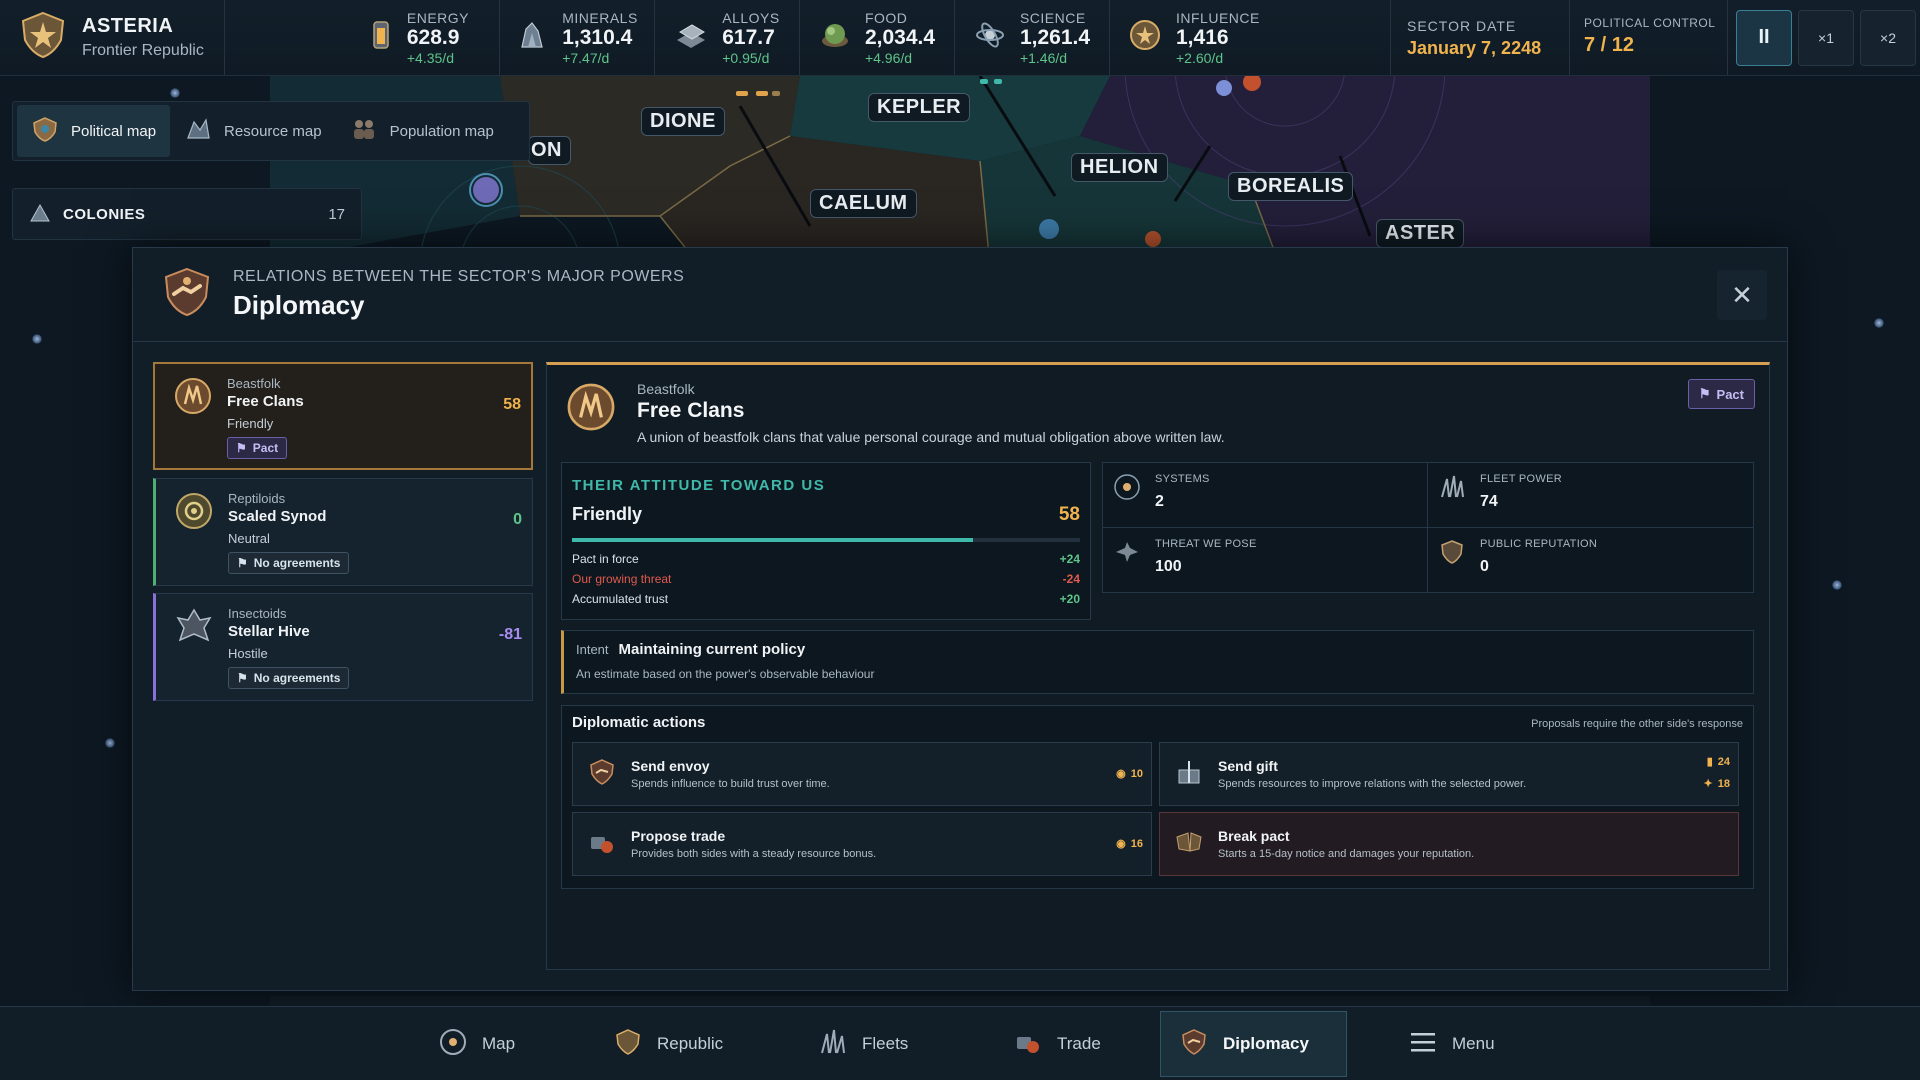 Image resolution: width=1920 pixels, height=1080 pixels. Describe the element at coordinates (877, 37) in the screenshot. I see `resource-food: FOOD 2,034.4 +4.96/d` at that location.